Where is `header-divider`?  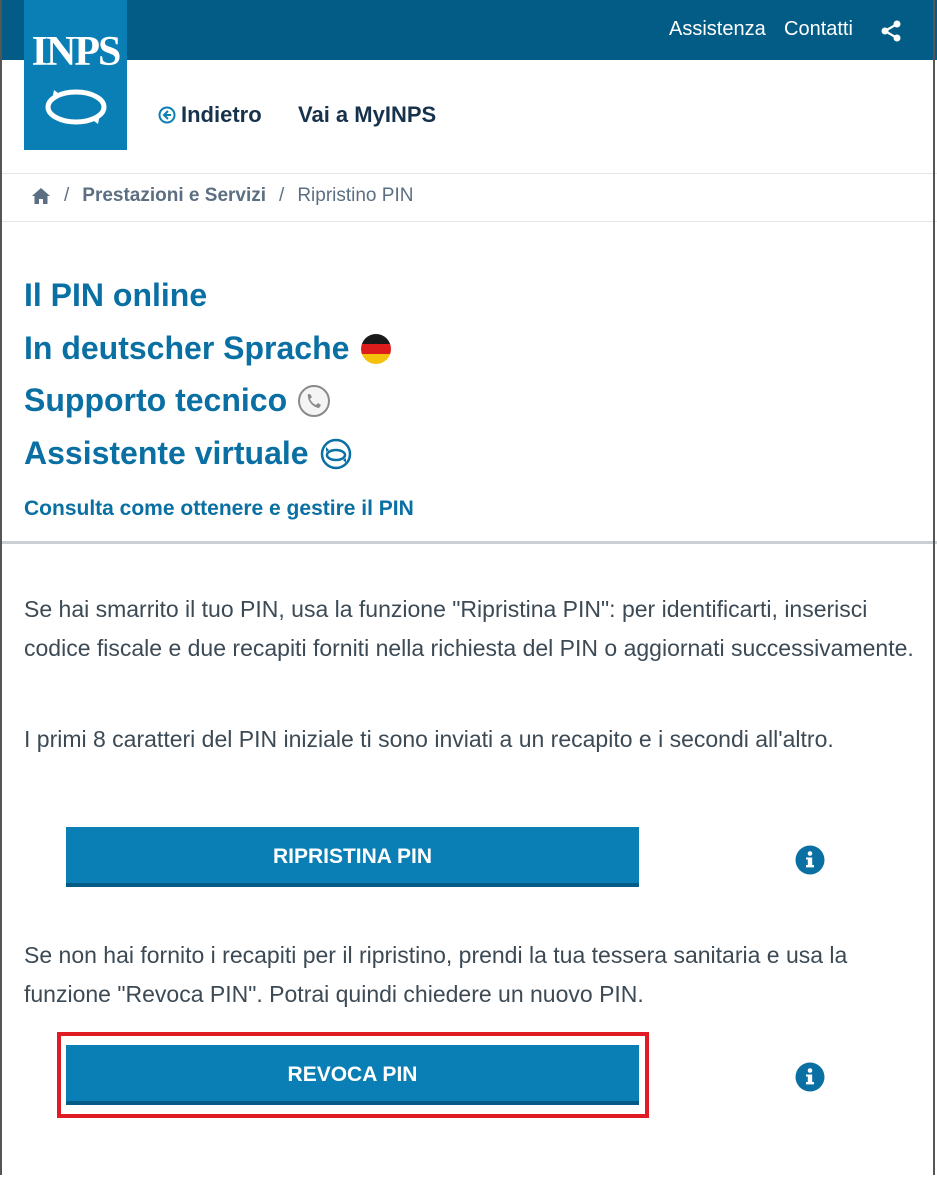
header-divider is located at coordinates (468, 173).